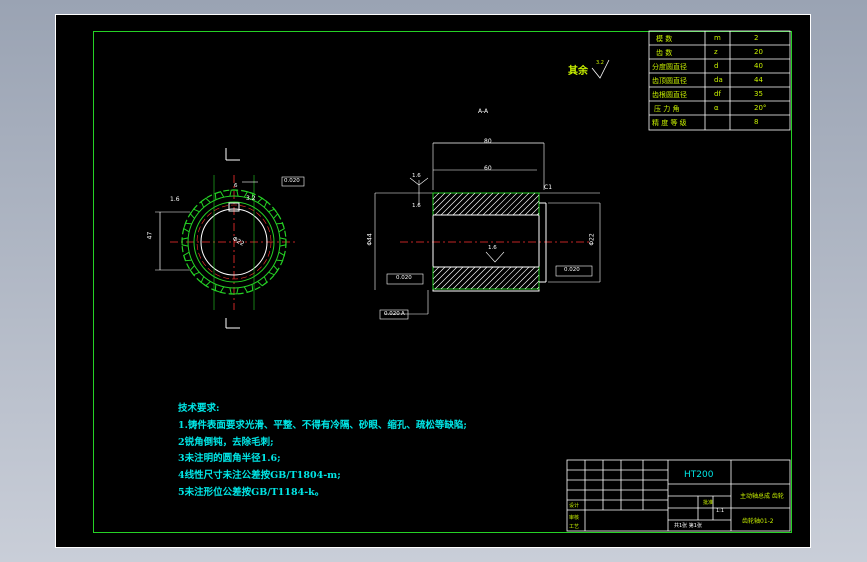  What do you see at coordinates (699, 475) in the screenshot?
I see `material-label: HT200` at bounding box center [699, 475].